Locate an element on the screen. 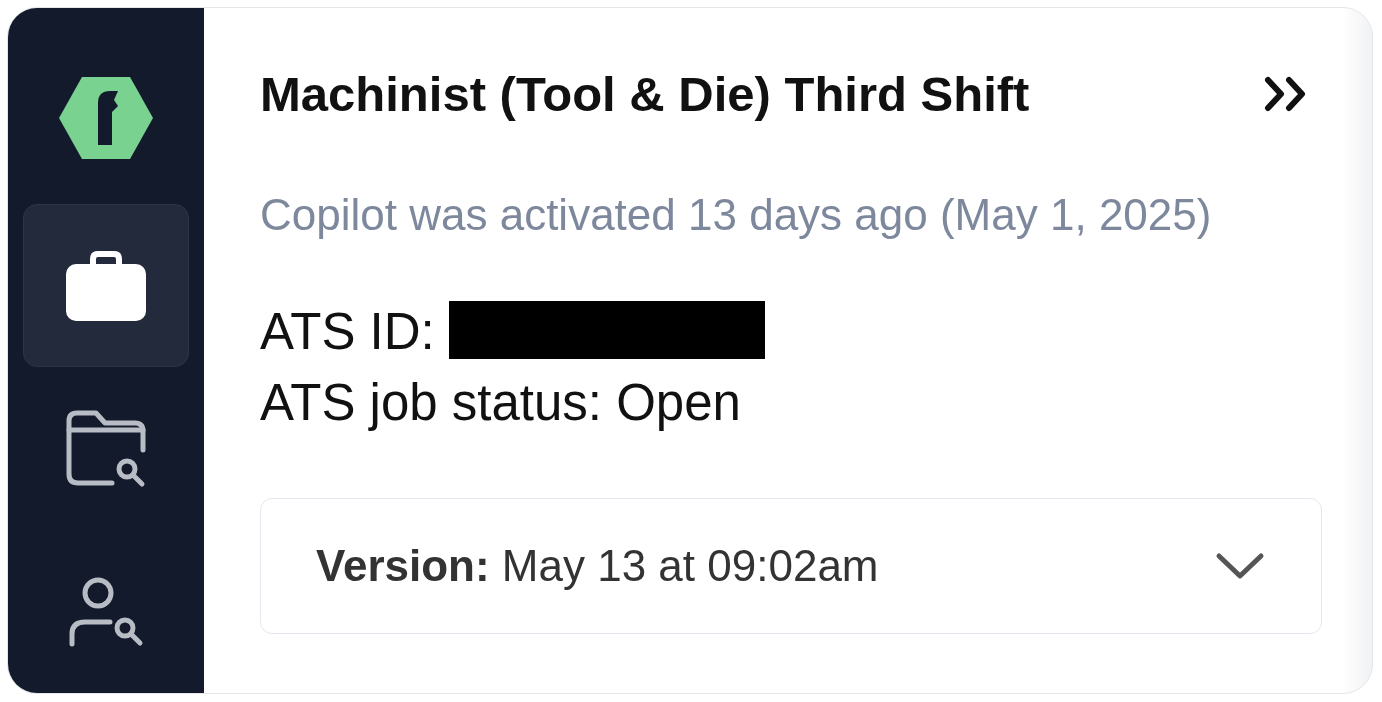 Image resolution: width=1382 pixels, height=702 pixels. folder-search-icon is located at coordinates (106, 448).